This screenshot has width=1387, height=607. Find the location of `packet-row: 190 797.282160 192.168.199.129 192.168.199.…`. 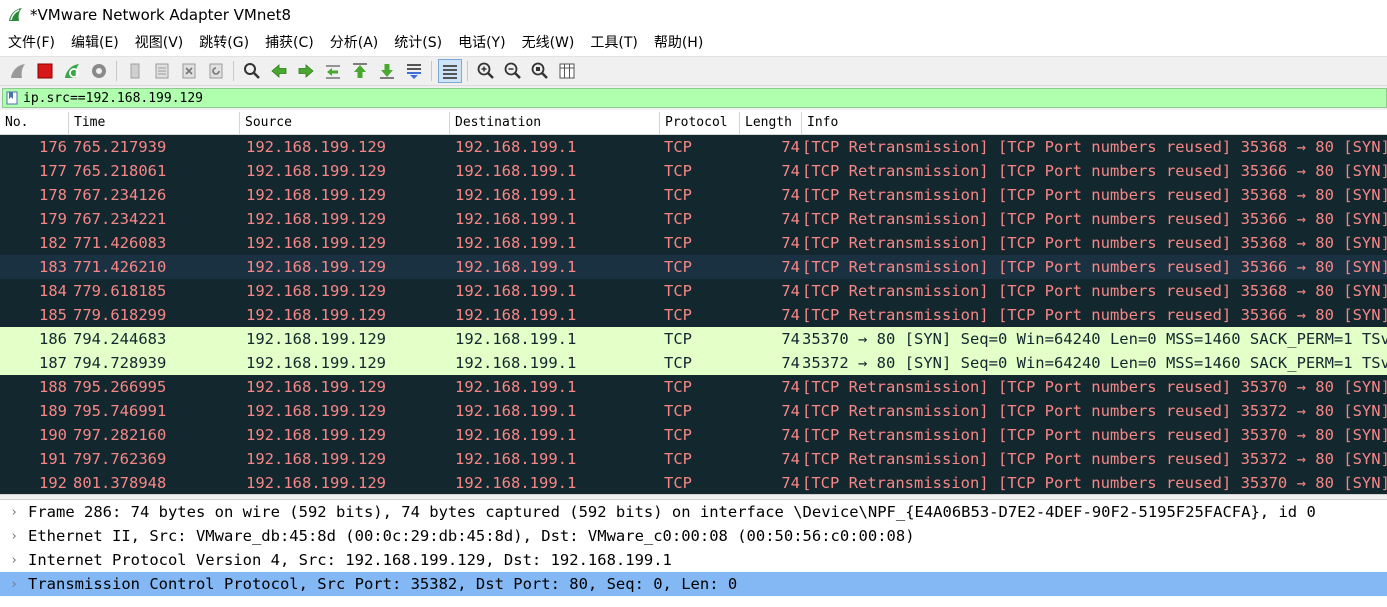

packet-row: 190 797.282160 192.168.199.129 192.168.199.… is located at coordinates (693, 435).